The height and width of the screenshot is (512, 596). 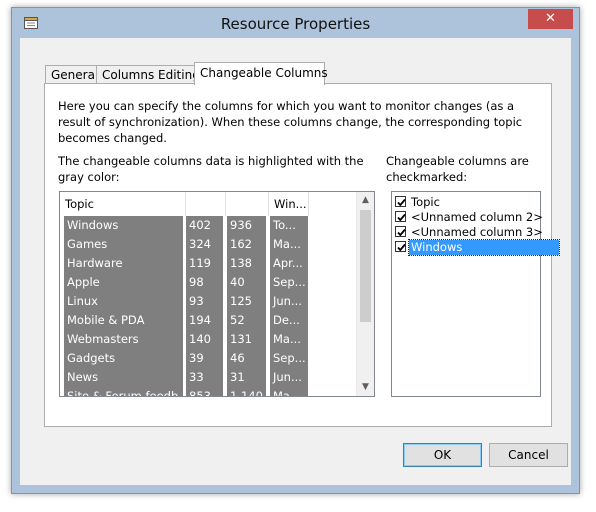 I want to click on checklist-item: <Unnamed column 3>, so click(x=469, y=232).